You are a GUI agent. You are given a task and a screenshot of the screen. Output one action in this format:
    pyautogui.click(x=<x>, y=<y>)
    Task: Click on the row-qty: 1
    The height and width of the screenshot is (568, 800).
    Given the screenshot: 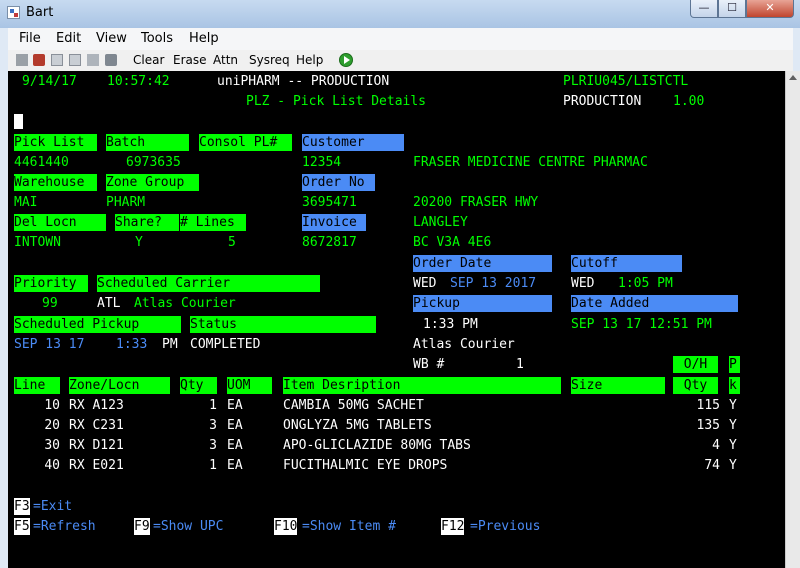 What is the action you would take?
    pyautogui.click(x=213, y=465)
    